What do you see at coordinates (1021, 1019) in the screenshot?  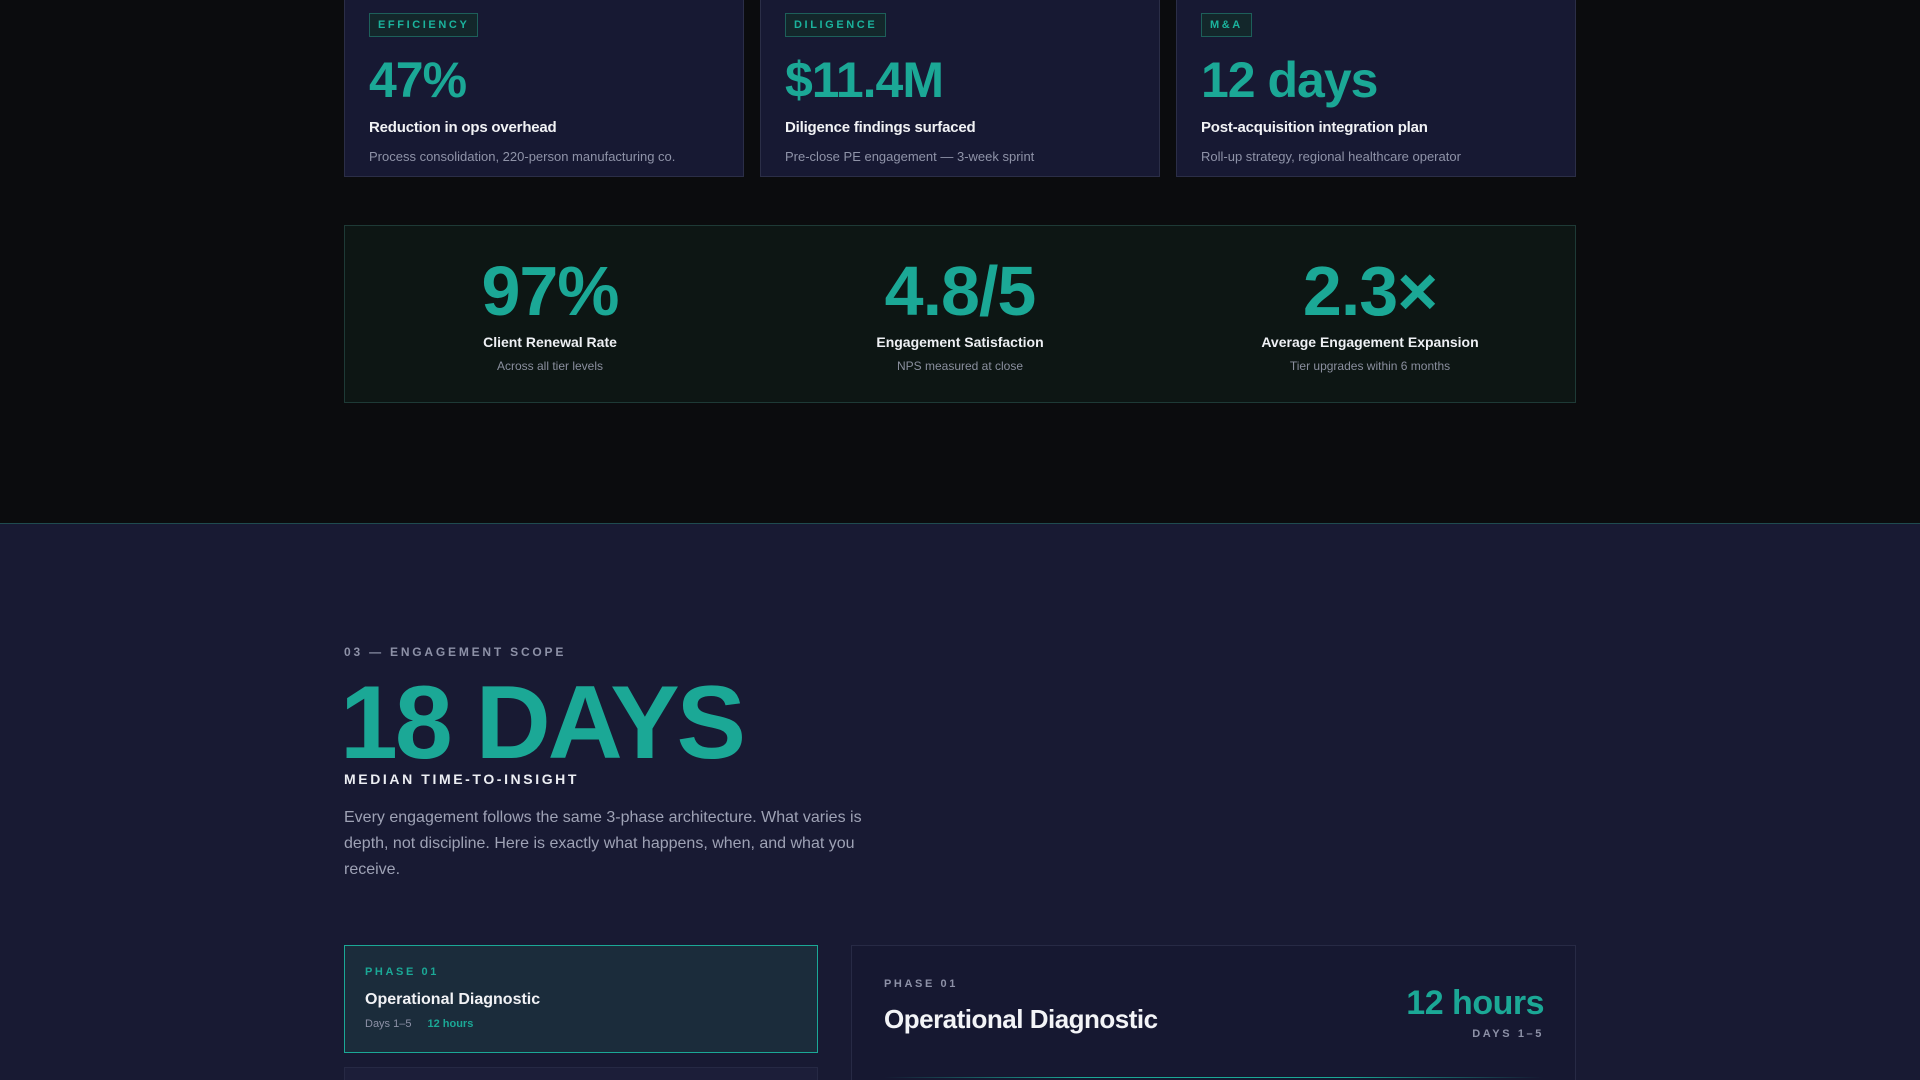 I see `detail-phase-title: Operational Diagnostic` at bounding box center [1021, 1019].